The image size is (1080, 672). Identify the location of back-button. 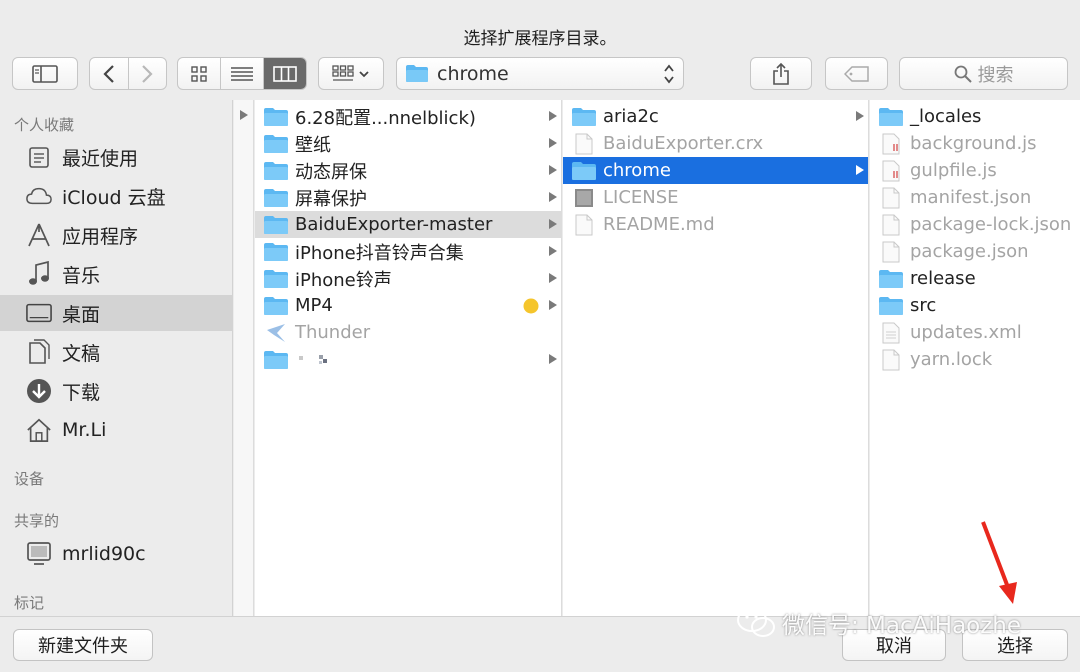
(109, 73).